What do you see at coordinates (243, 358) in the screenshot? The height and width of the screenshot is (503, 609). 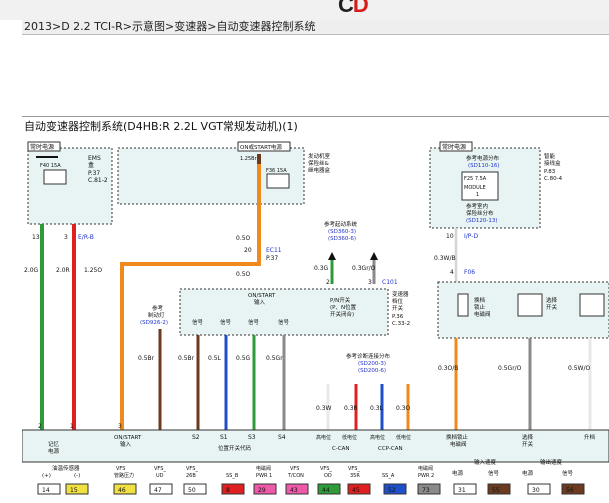 I see `wire-label-0.5g: 0.5G` at bounding box center [243, 358].